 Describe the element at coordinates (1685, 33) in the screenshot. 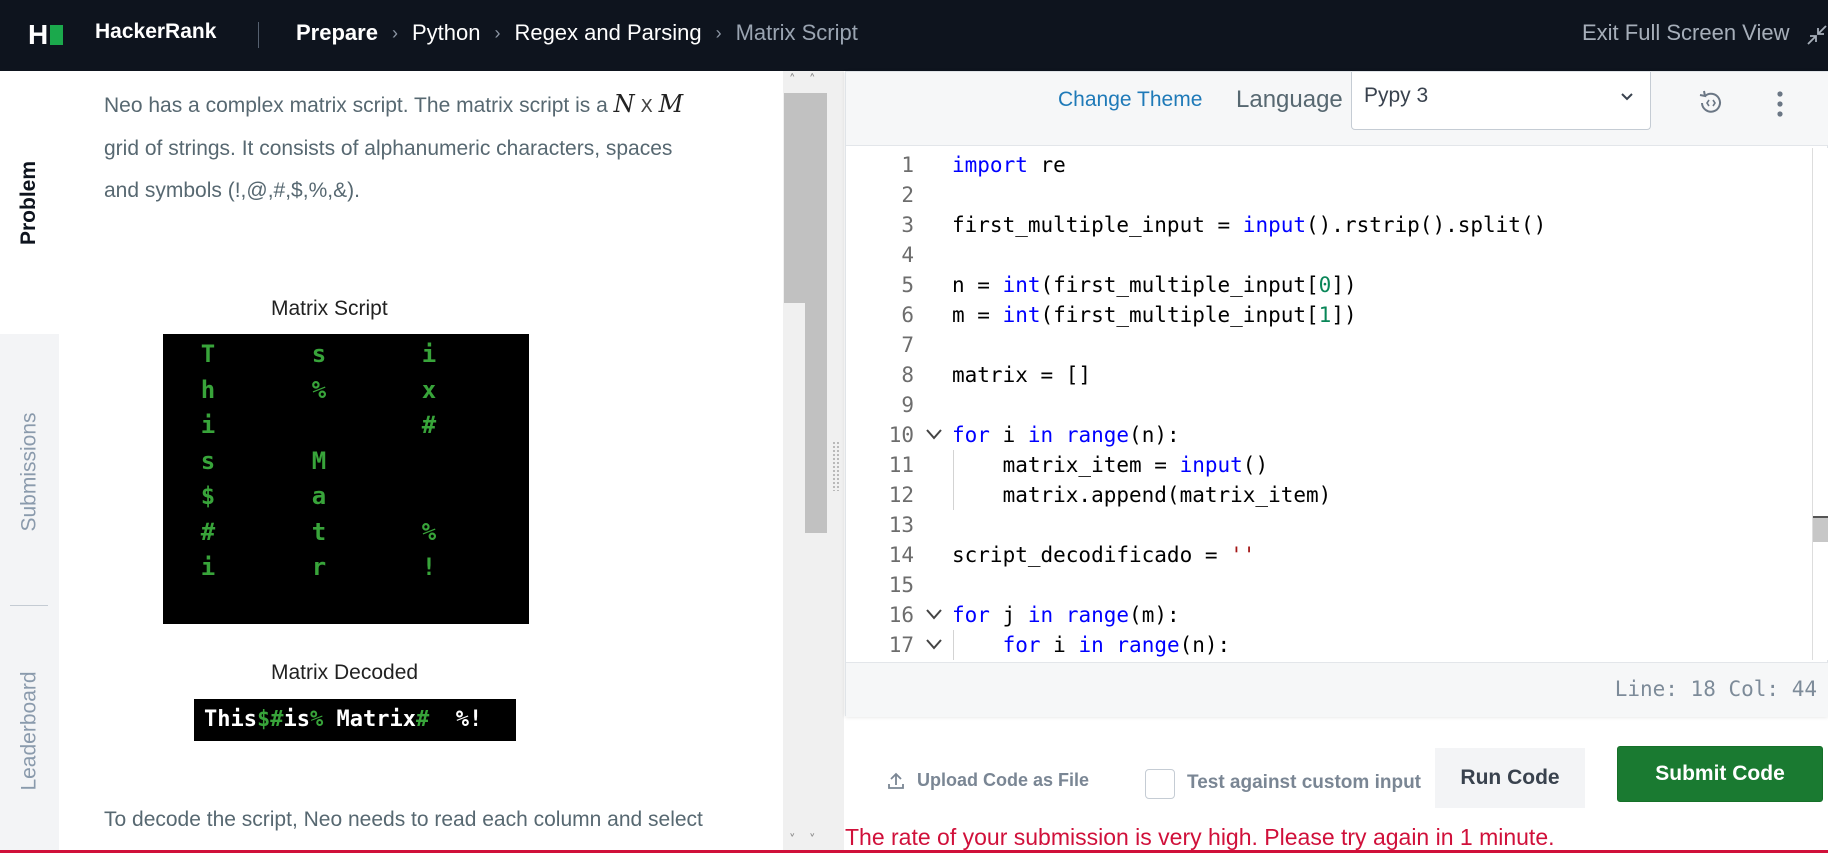

I see `exit-fullscreen-link: Exit Full Screen View` at that location.